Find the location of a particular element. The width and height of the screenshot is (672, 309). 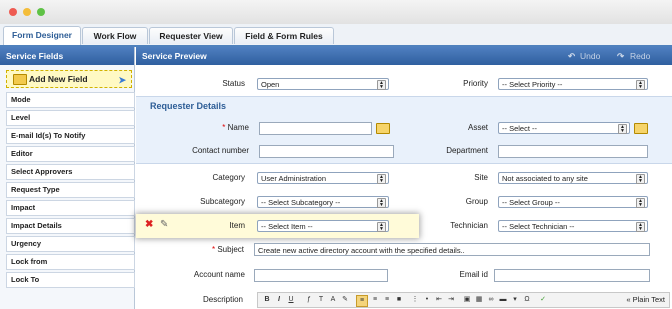

insert-link-icon: ∞ is located at coordinates (491, 300).